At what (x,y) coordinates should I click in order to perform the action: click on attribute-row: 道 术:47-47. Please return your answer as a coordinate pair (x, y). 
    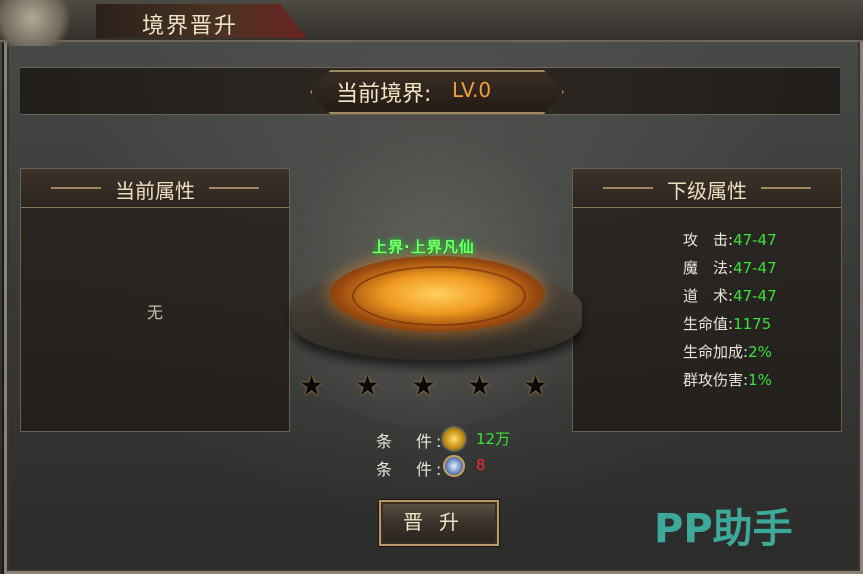
    Looking at the image, I should click on (730, 295).